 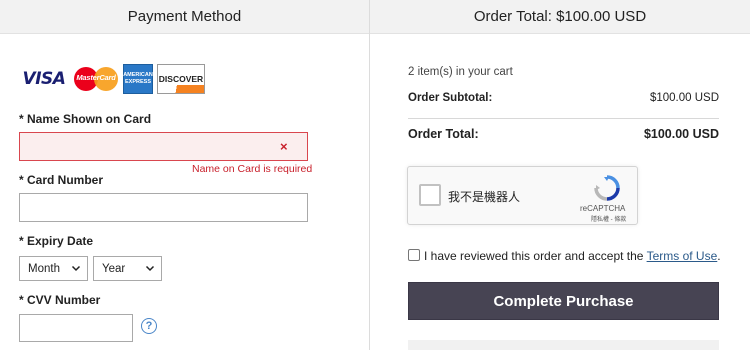 I want to click on accept-terms-period: ., so click(x=719, y=256).